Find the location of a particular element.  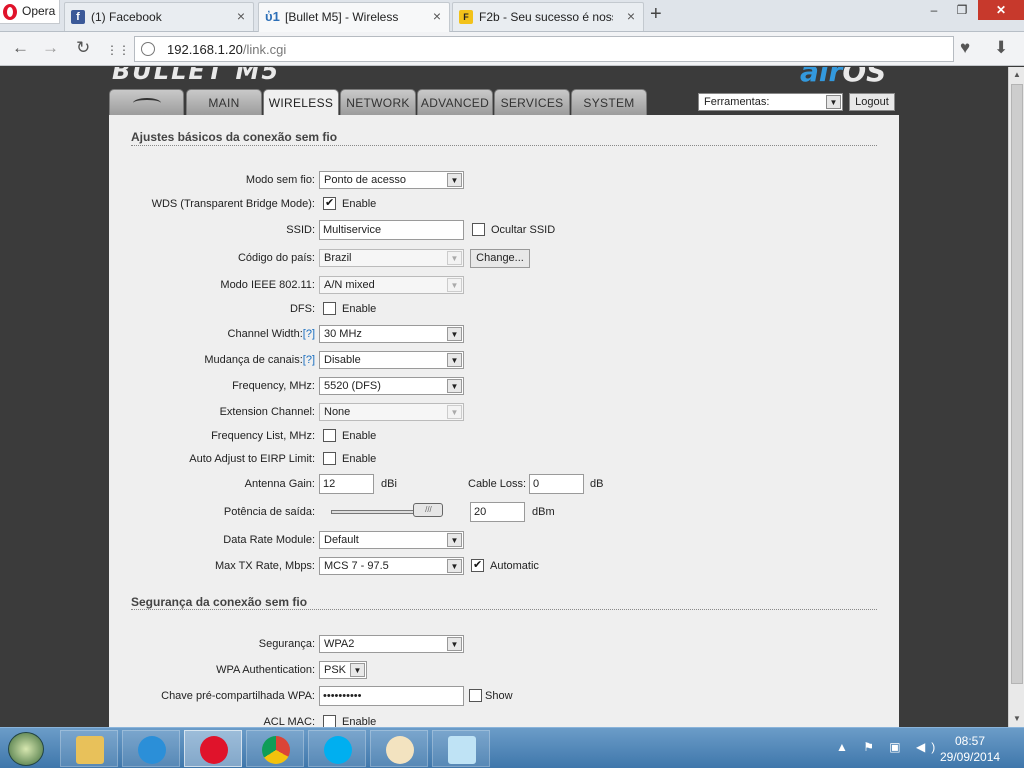

security-select: WPA2 ▼ is located at coordinates (391, 644).